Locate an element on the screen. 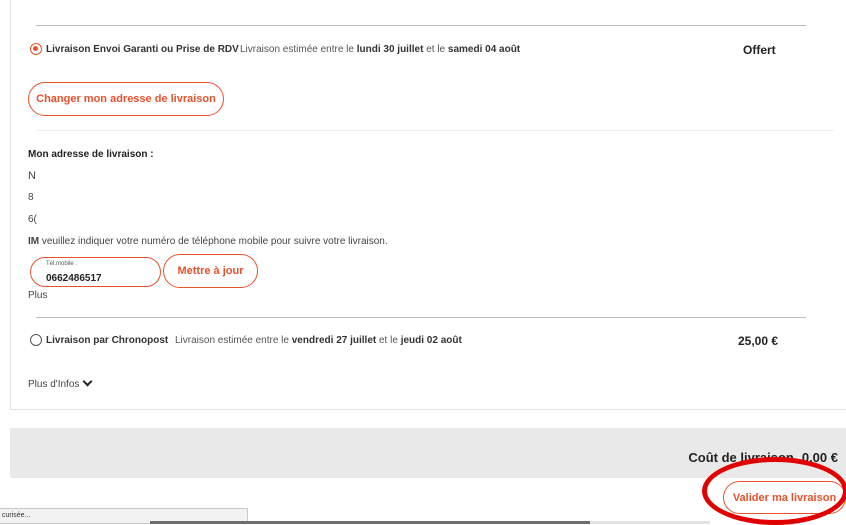 This screenshot has width=846, height=525. change-address-button: Changer mon adresse de livraison is located at coordinates (126, 99).